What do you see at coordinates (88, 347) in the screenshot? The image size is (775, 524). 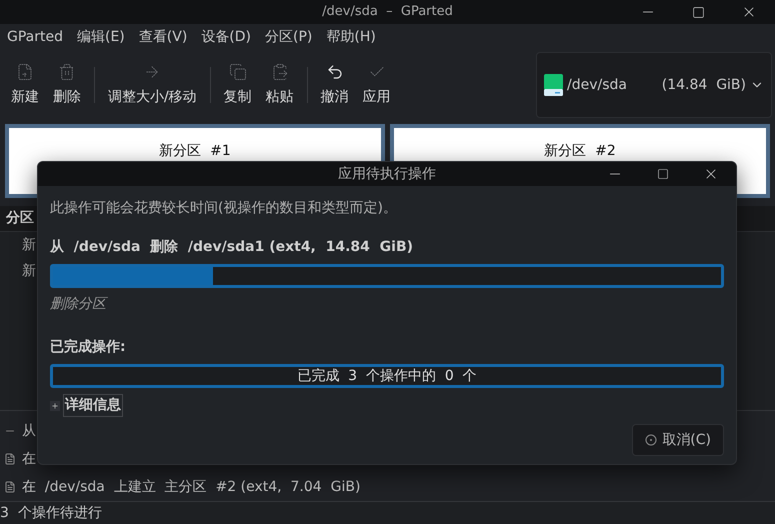 I see `completed-label: 已完成操作:` at bounding box center [88, 347].